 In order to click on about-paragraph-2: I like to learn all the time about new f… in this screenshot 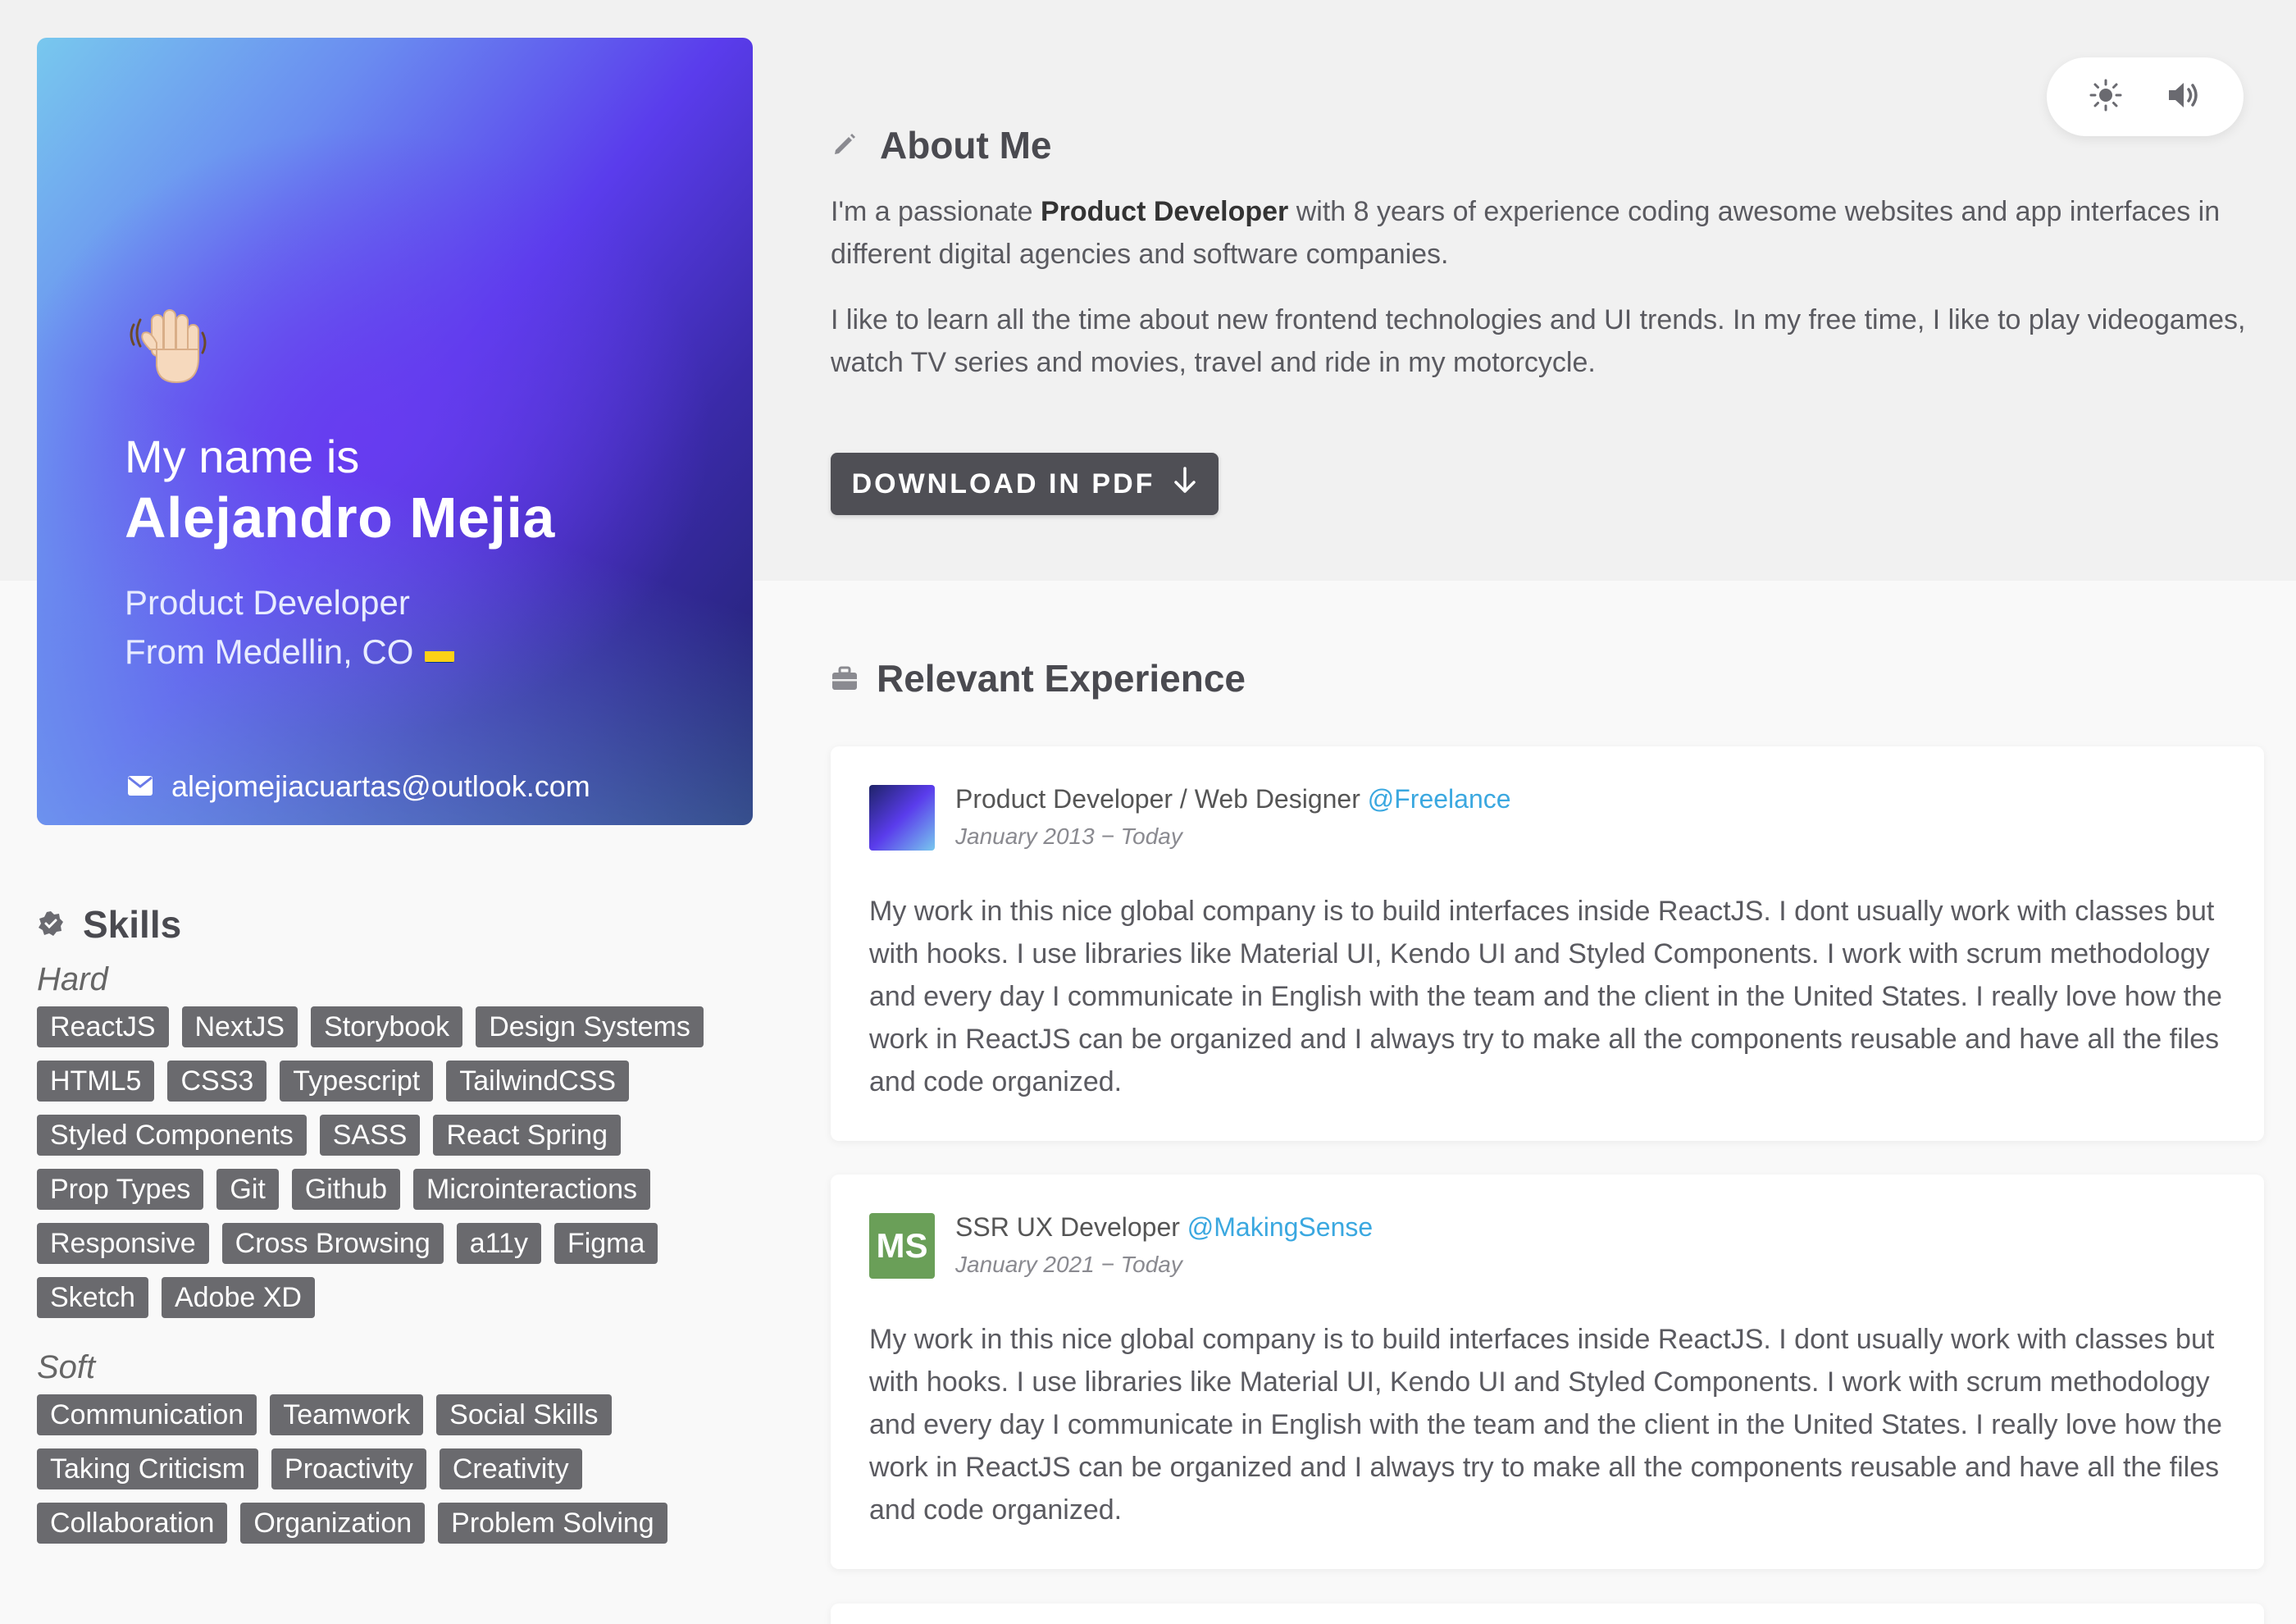, I will do `click(1538, 341)`.